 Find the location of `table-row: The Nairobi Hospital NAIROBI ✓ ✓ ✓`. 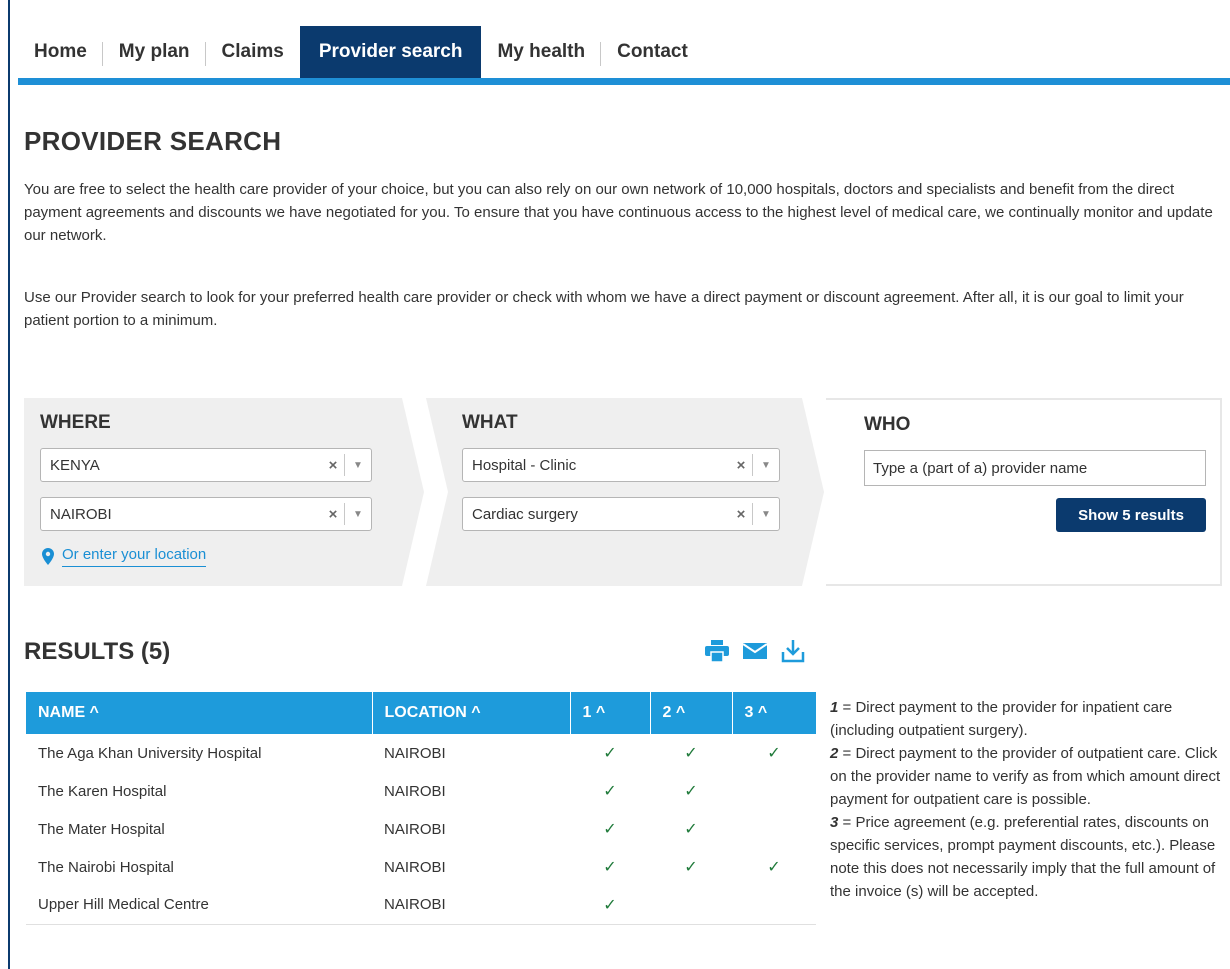

table-row: The Nairobi Hospital NAIROBI ✓ ✓ ✓ is located at coordinates (421, 867).